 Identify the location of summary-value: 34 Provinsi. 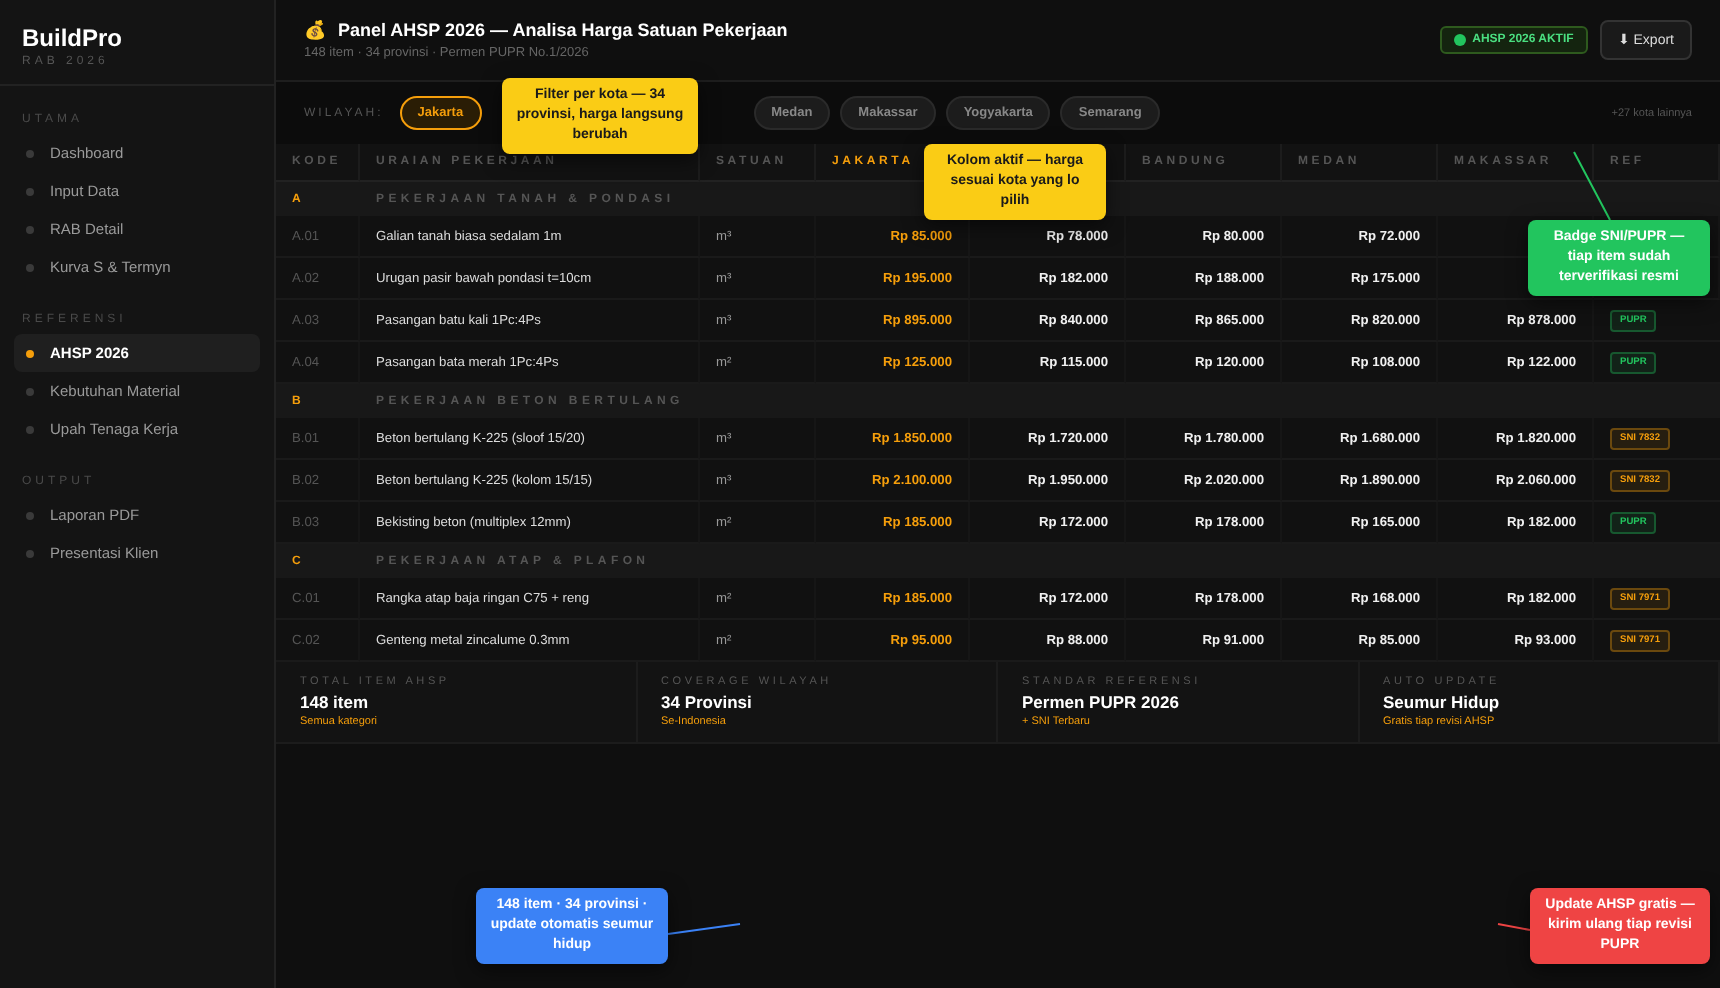
(707, 702).